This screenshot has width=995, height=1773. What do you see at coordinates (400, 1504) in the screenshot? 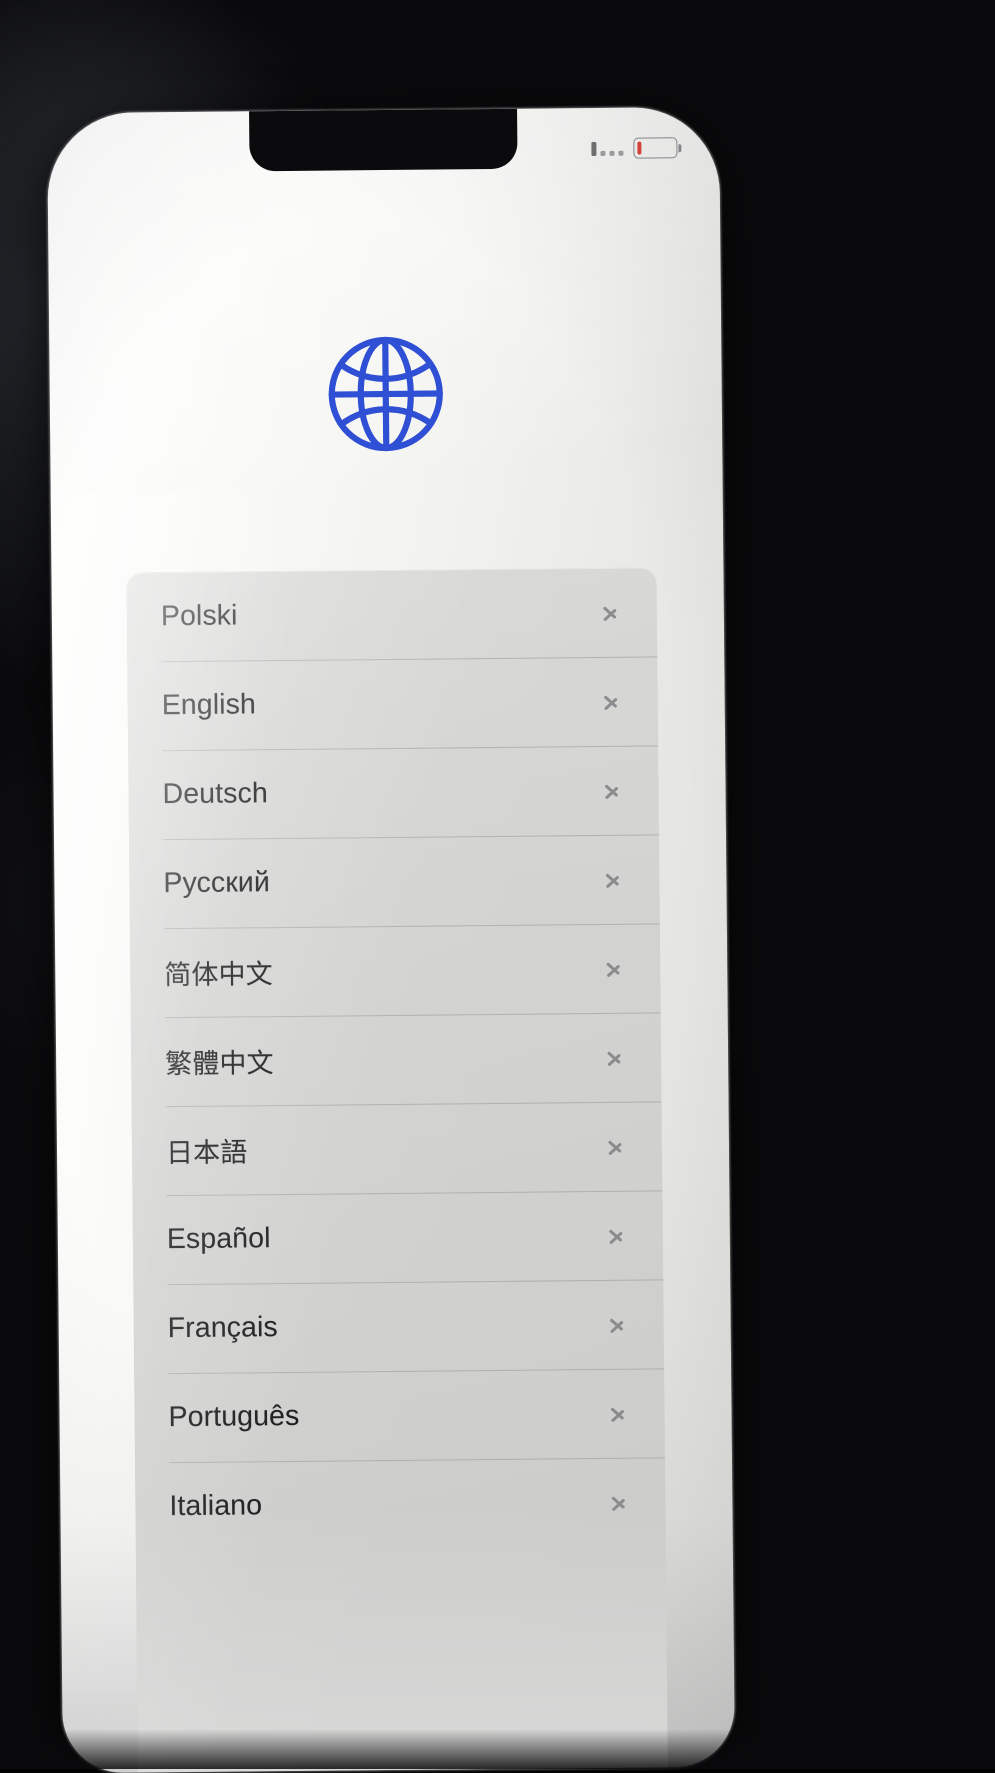
I see `list-item: Italiano` at bounding box center [400, 1504].